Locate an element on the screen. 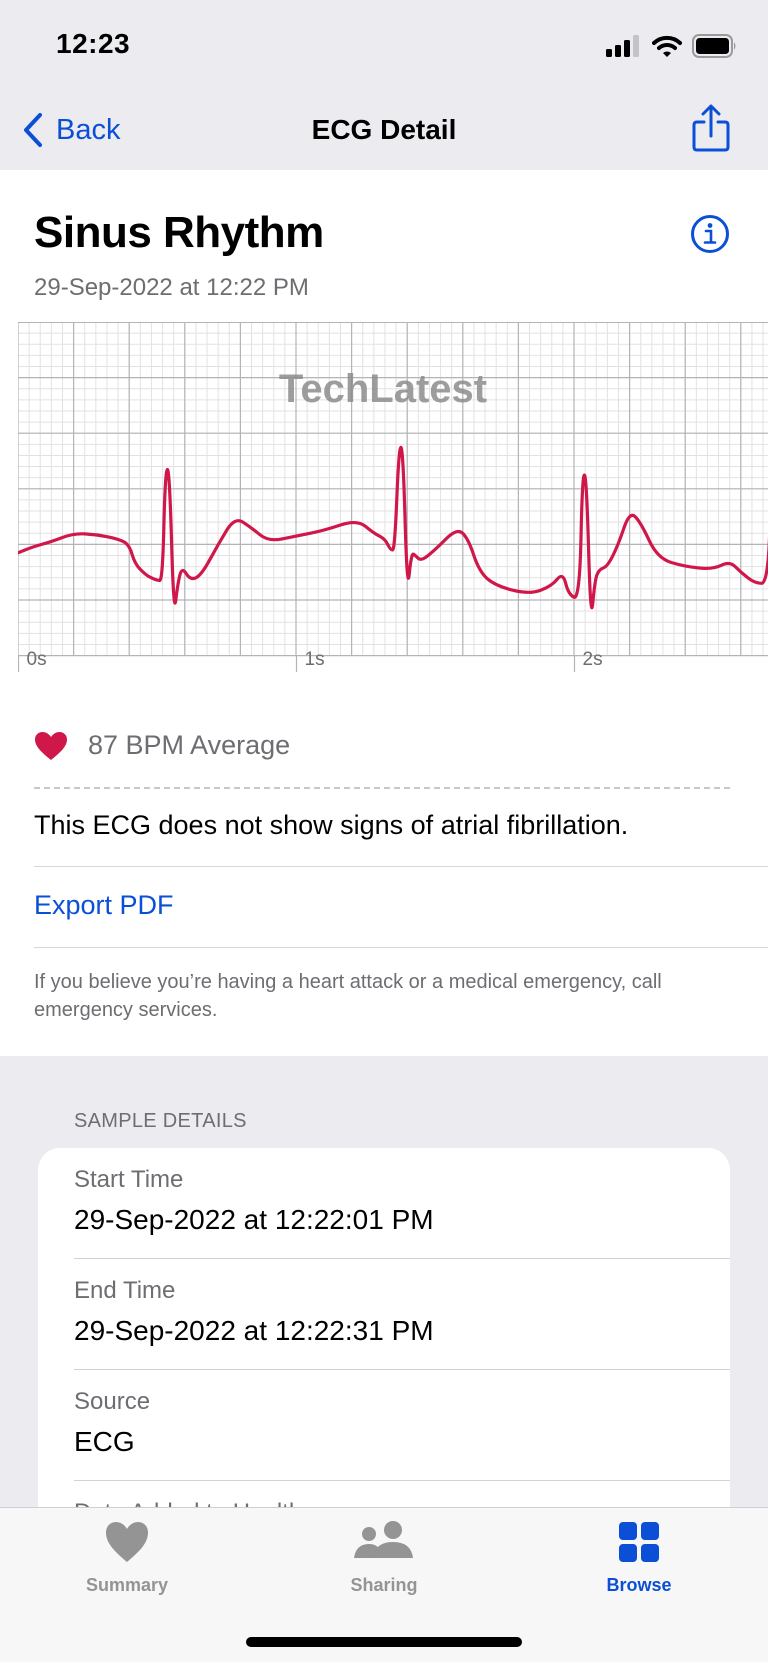 The width and height of the screenshot is (768, 1662). cellular-signal-icon is located at coordinates (622, 46).